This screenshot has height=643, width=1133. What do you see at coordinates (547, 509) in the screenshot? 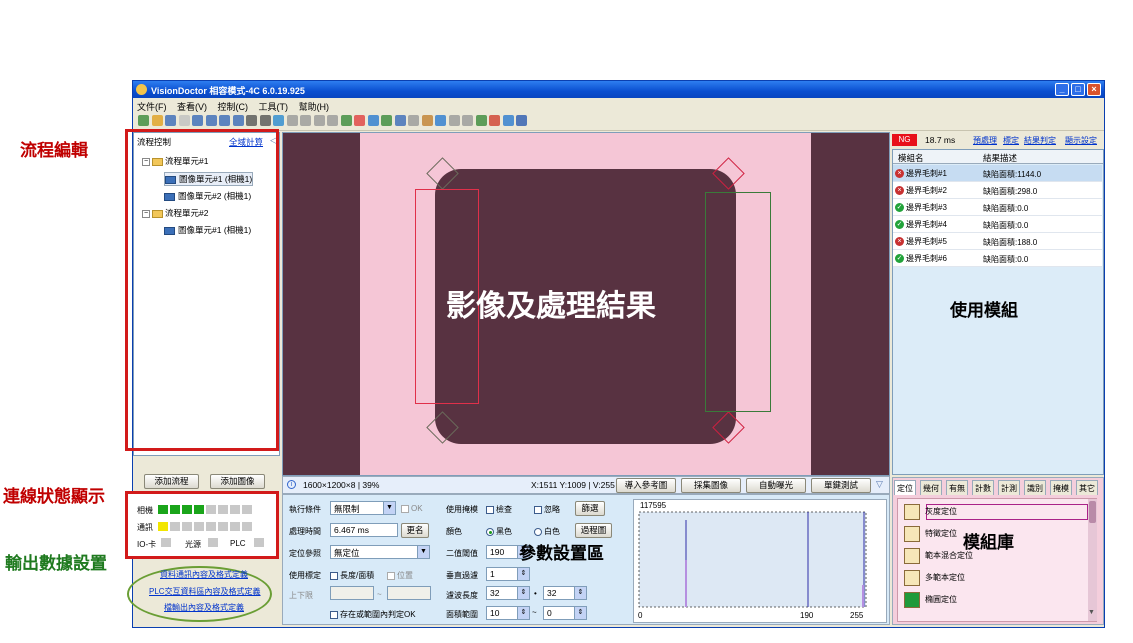
I see `ignore-checkbox: 忽略` at bounding box center [547, 509].